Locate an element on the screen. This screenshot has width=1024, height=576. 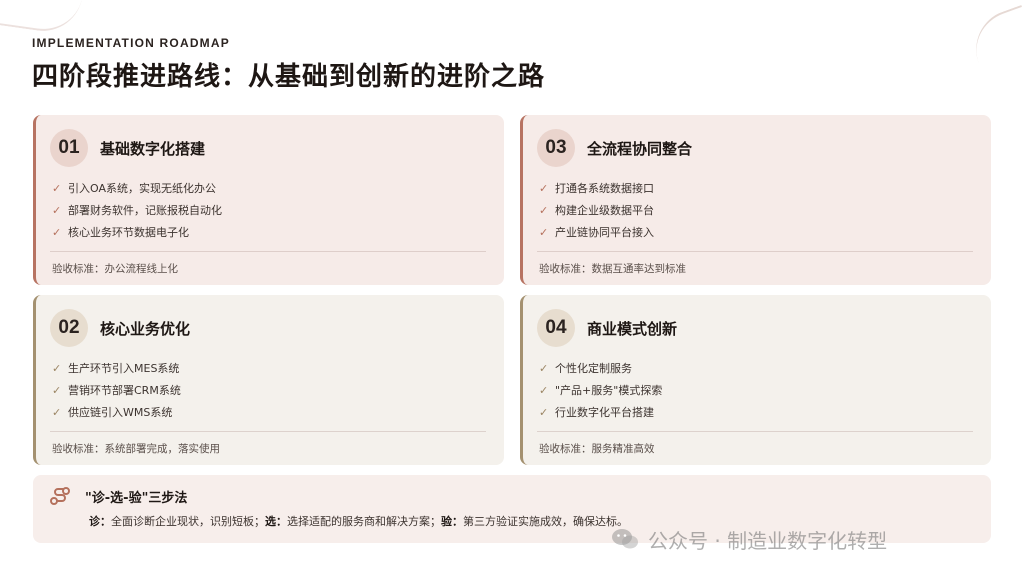
list-item: ✓ 构建企业级数据平台 is located at coordinates (757, 210).